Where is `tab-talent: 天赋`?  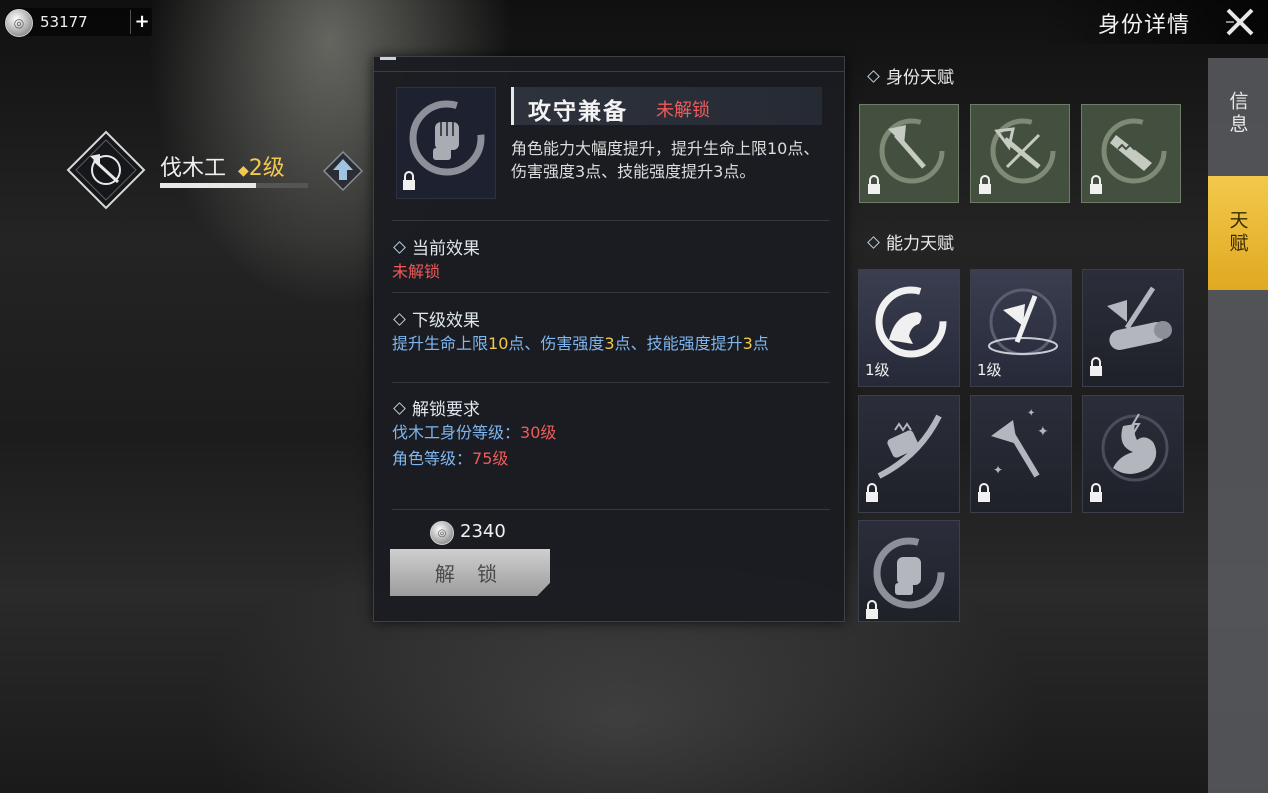 tab-talent: 天赋 is located at coordinates (1238, 233).